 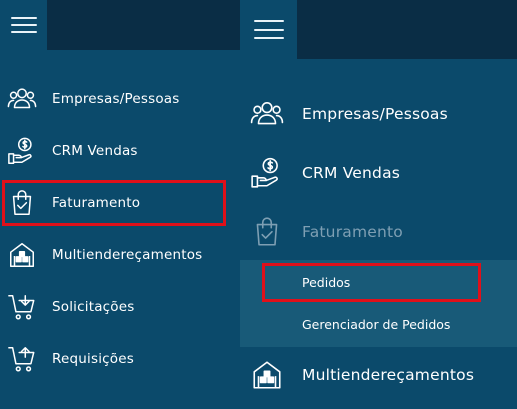 What do you see at coordinates (326, 282) in the screenshot?
I see `submenu-item-label: Pedidos` at bounding box center [326, 282].